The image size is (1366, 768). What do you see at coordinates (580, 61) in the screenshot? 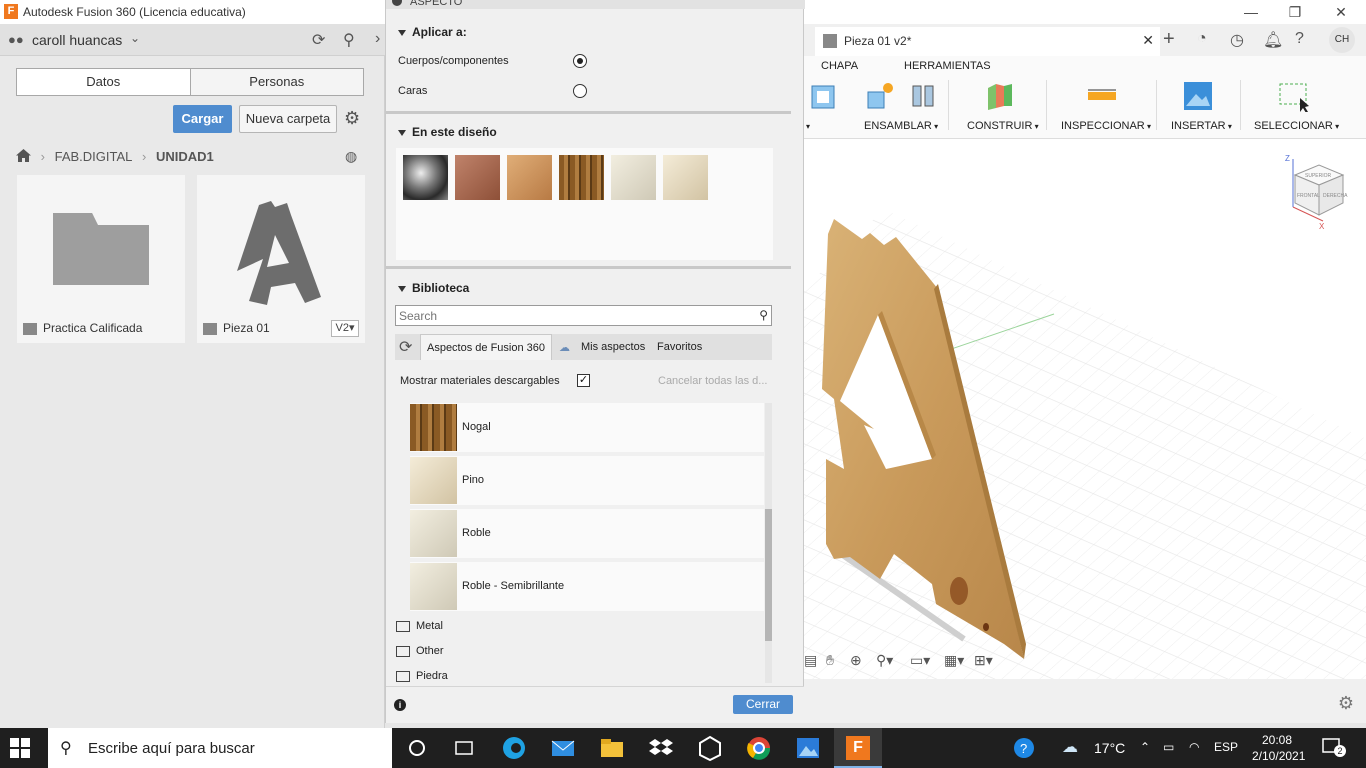
I see `radio-bodies` at bounding box center [580, 61].